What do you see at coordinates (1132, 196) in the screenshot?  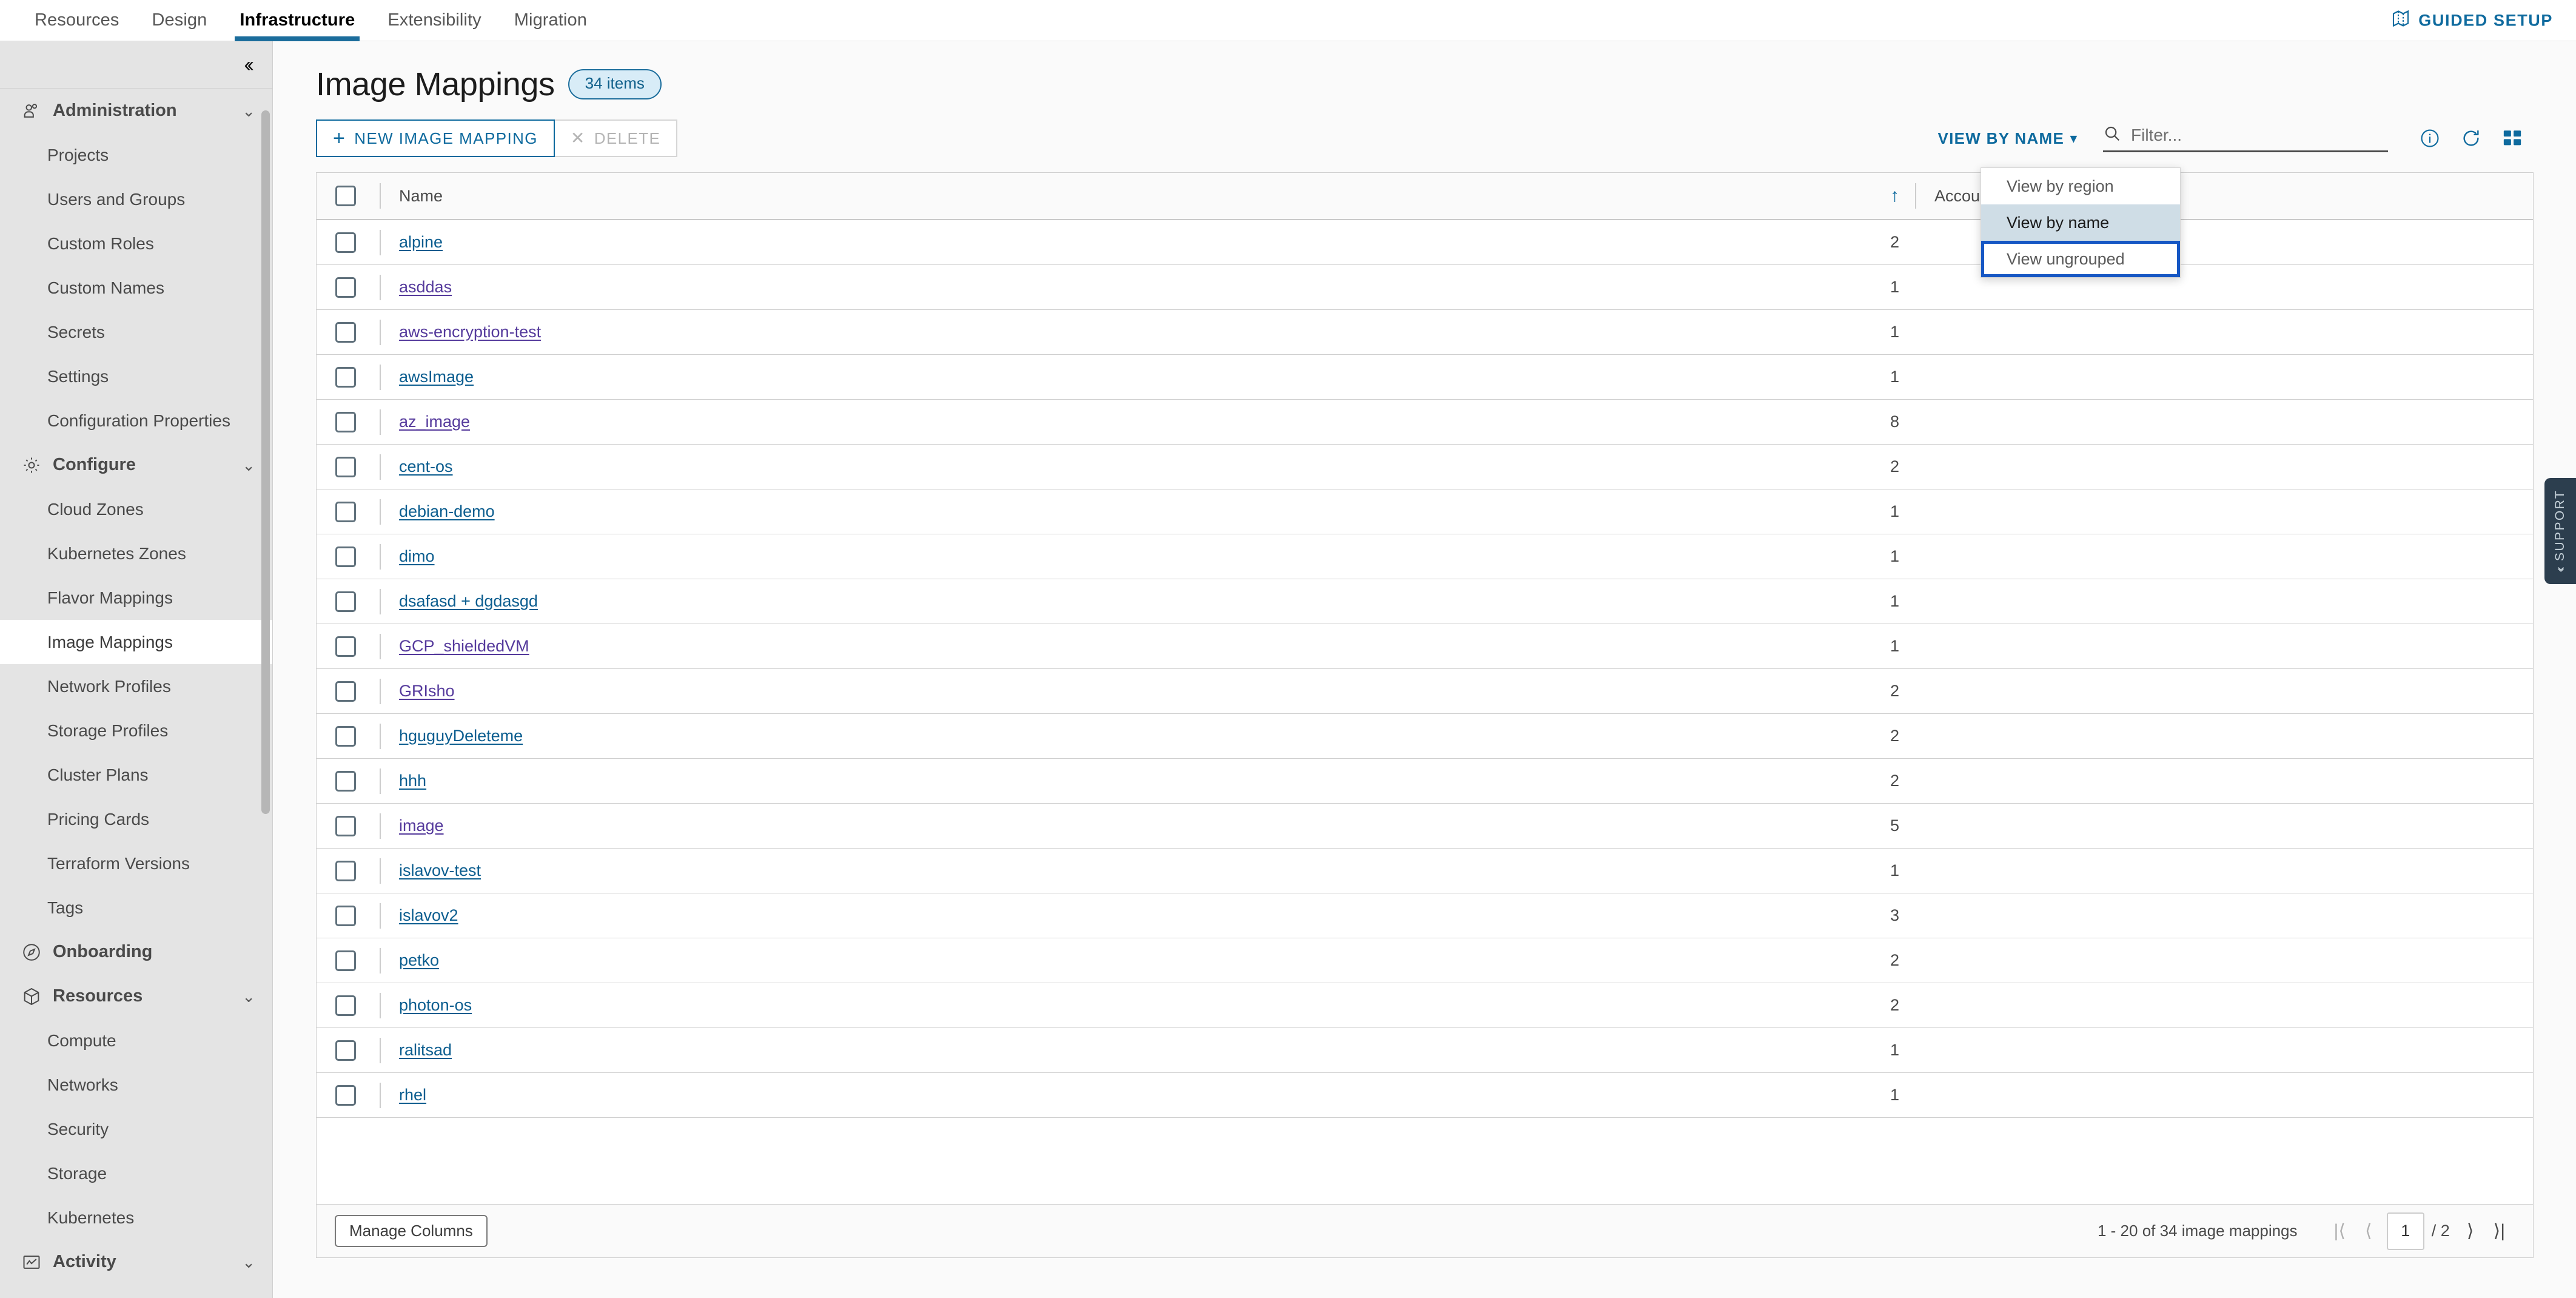 I see `column-header-name: Name` at bounding box center [1132, 196].